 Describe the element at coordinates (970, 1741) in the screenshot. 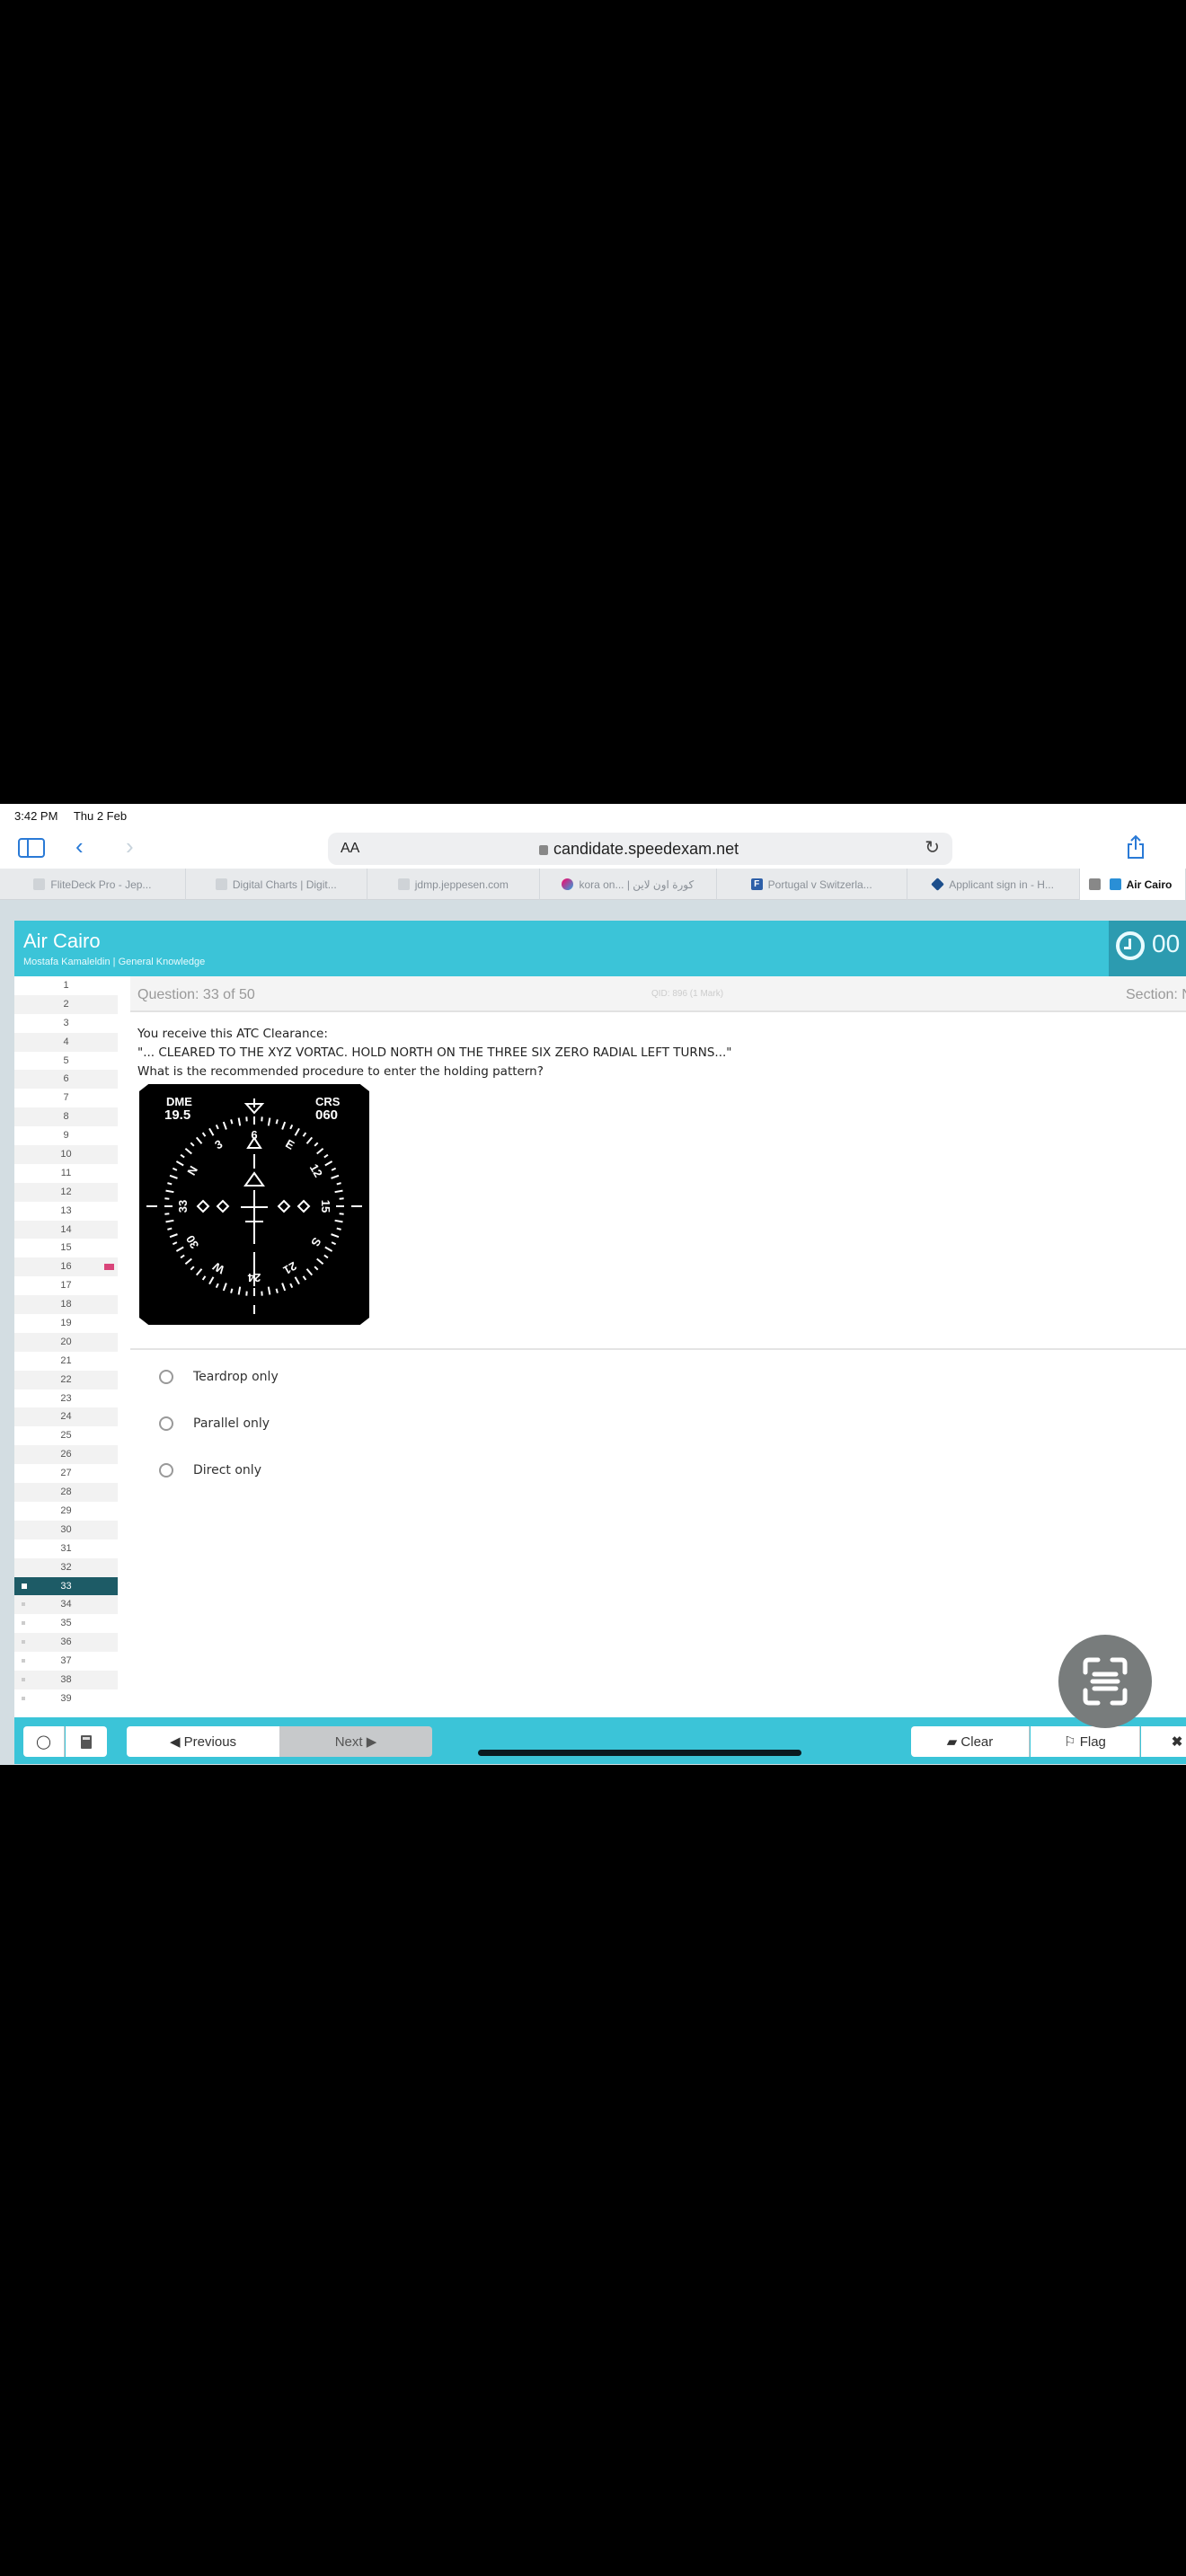

I see `clear-button: ▰ Clear` at that location.